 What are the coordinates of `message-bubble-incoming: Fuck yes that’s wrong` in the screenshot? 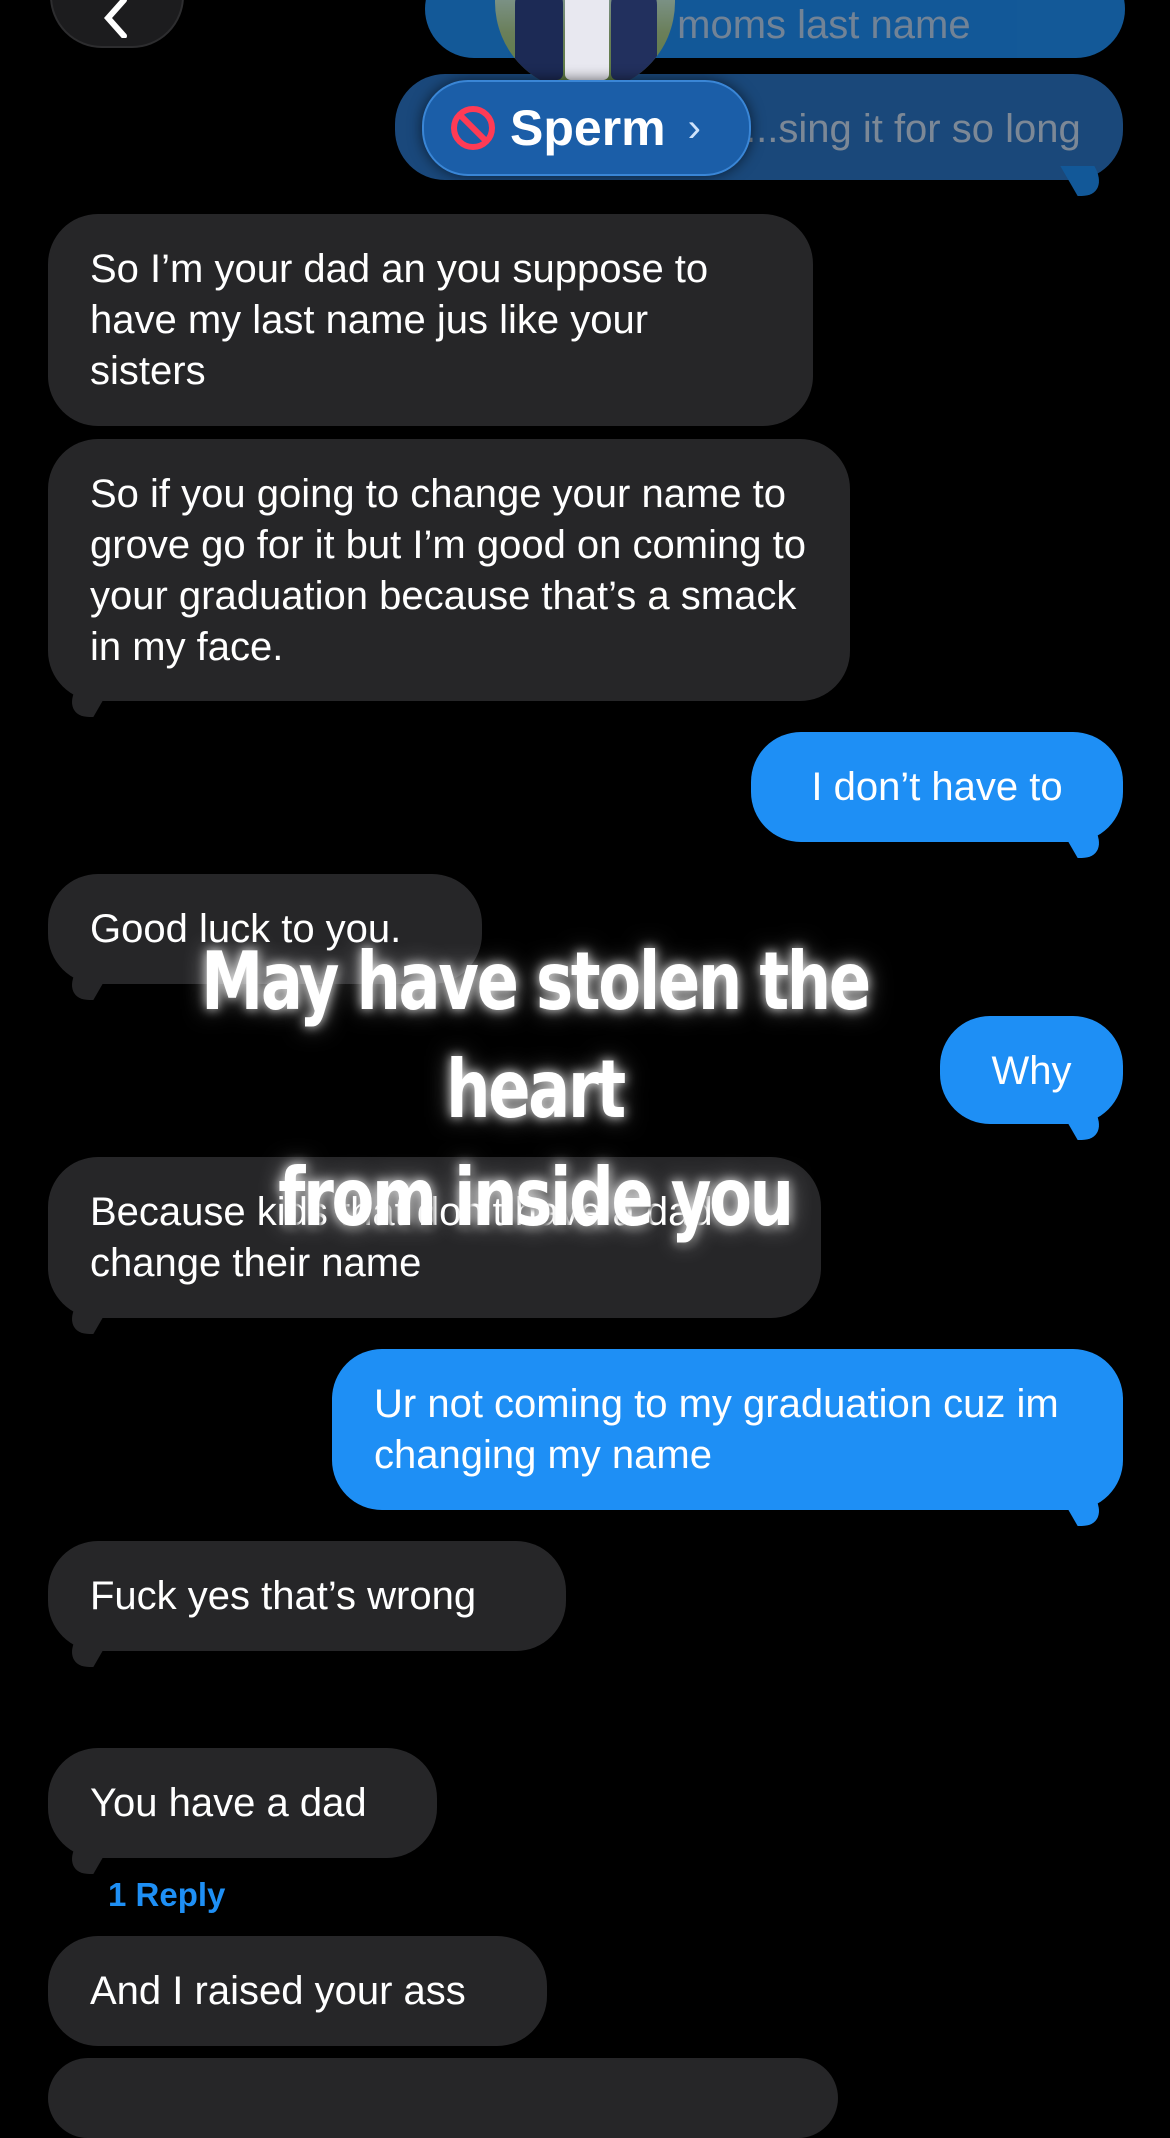 It's located at (307, 1596).